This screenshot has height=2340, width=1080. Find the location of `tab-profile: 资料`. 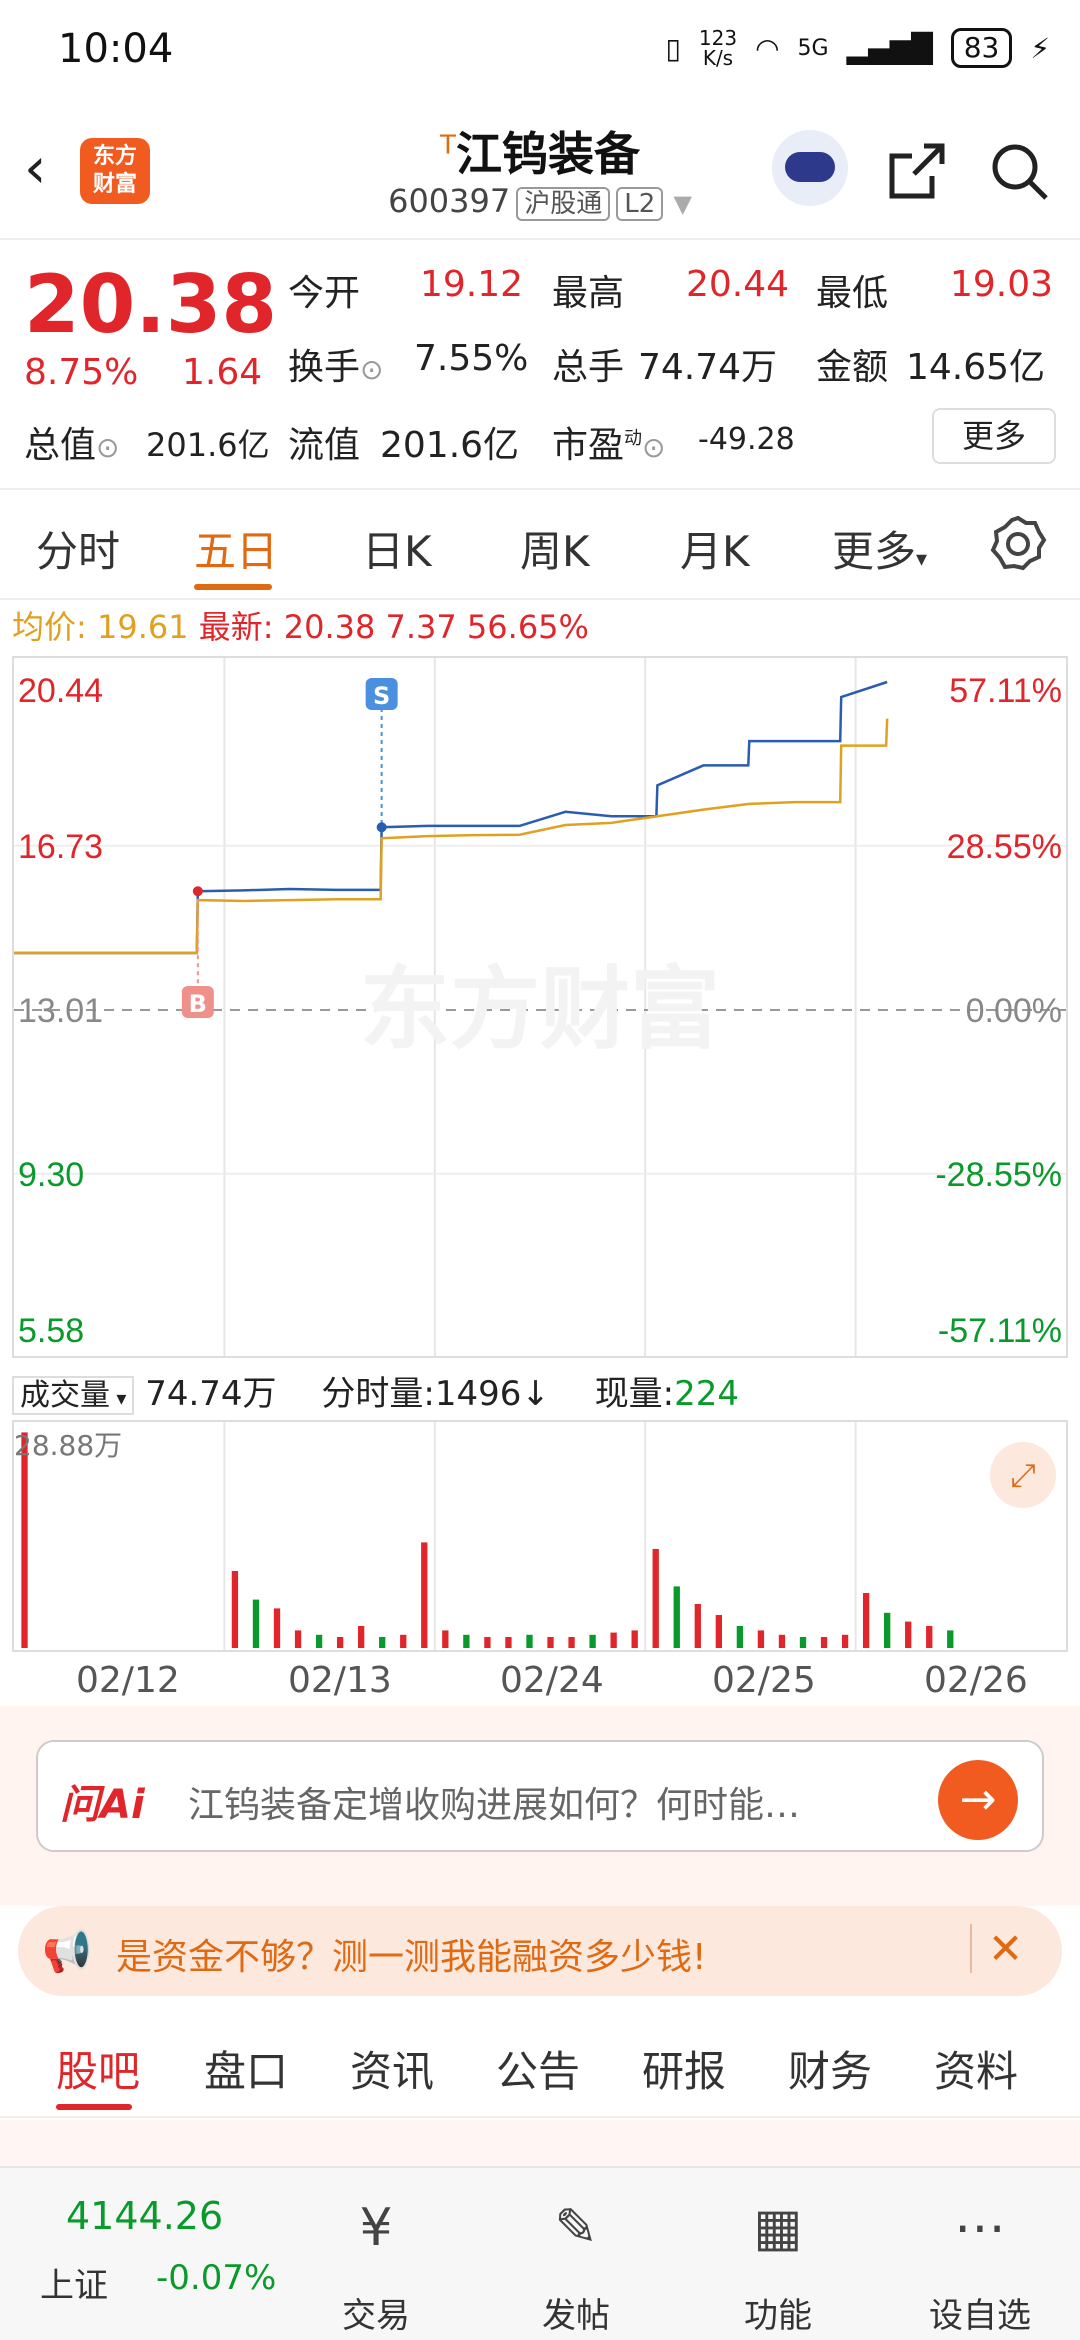

tab-profile: 资料 is located at coordinates (976, 2068).